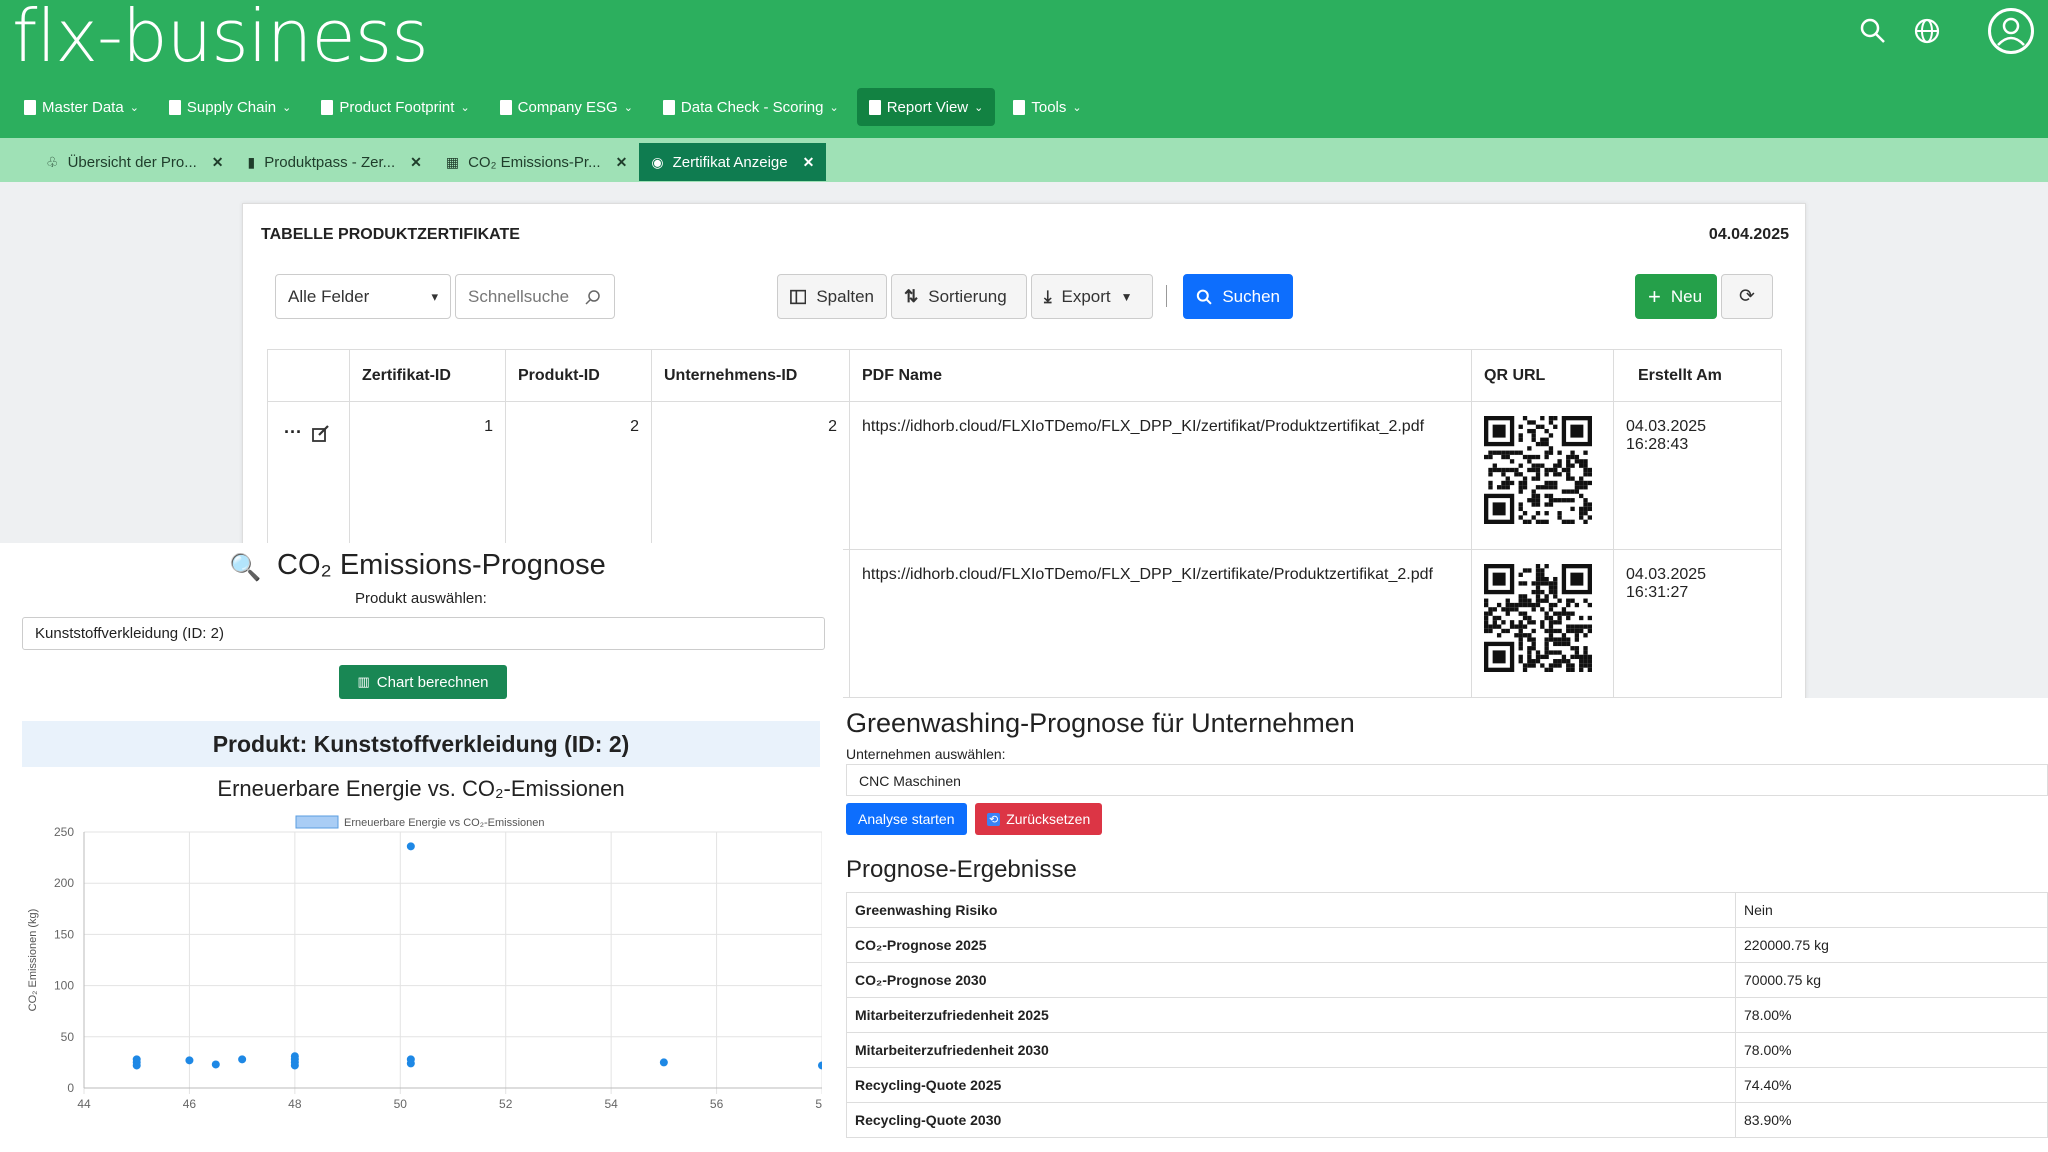 The width and height of the screenshot is (2048, 1152). I want to click on result-value: 70000.75 kg, so click(1891, 980).